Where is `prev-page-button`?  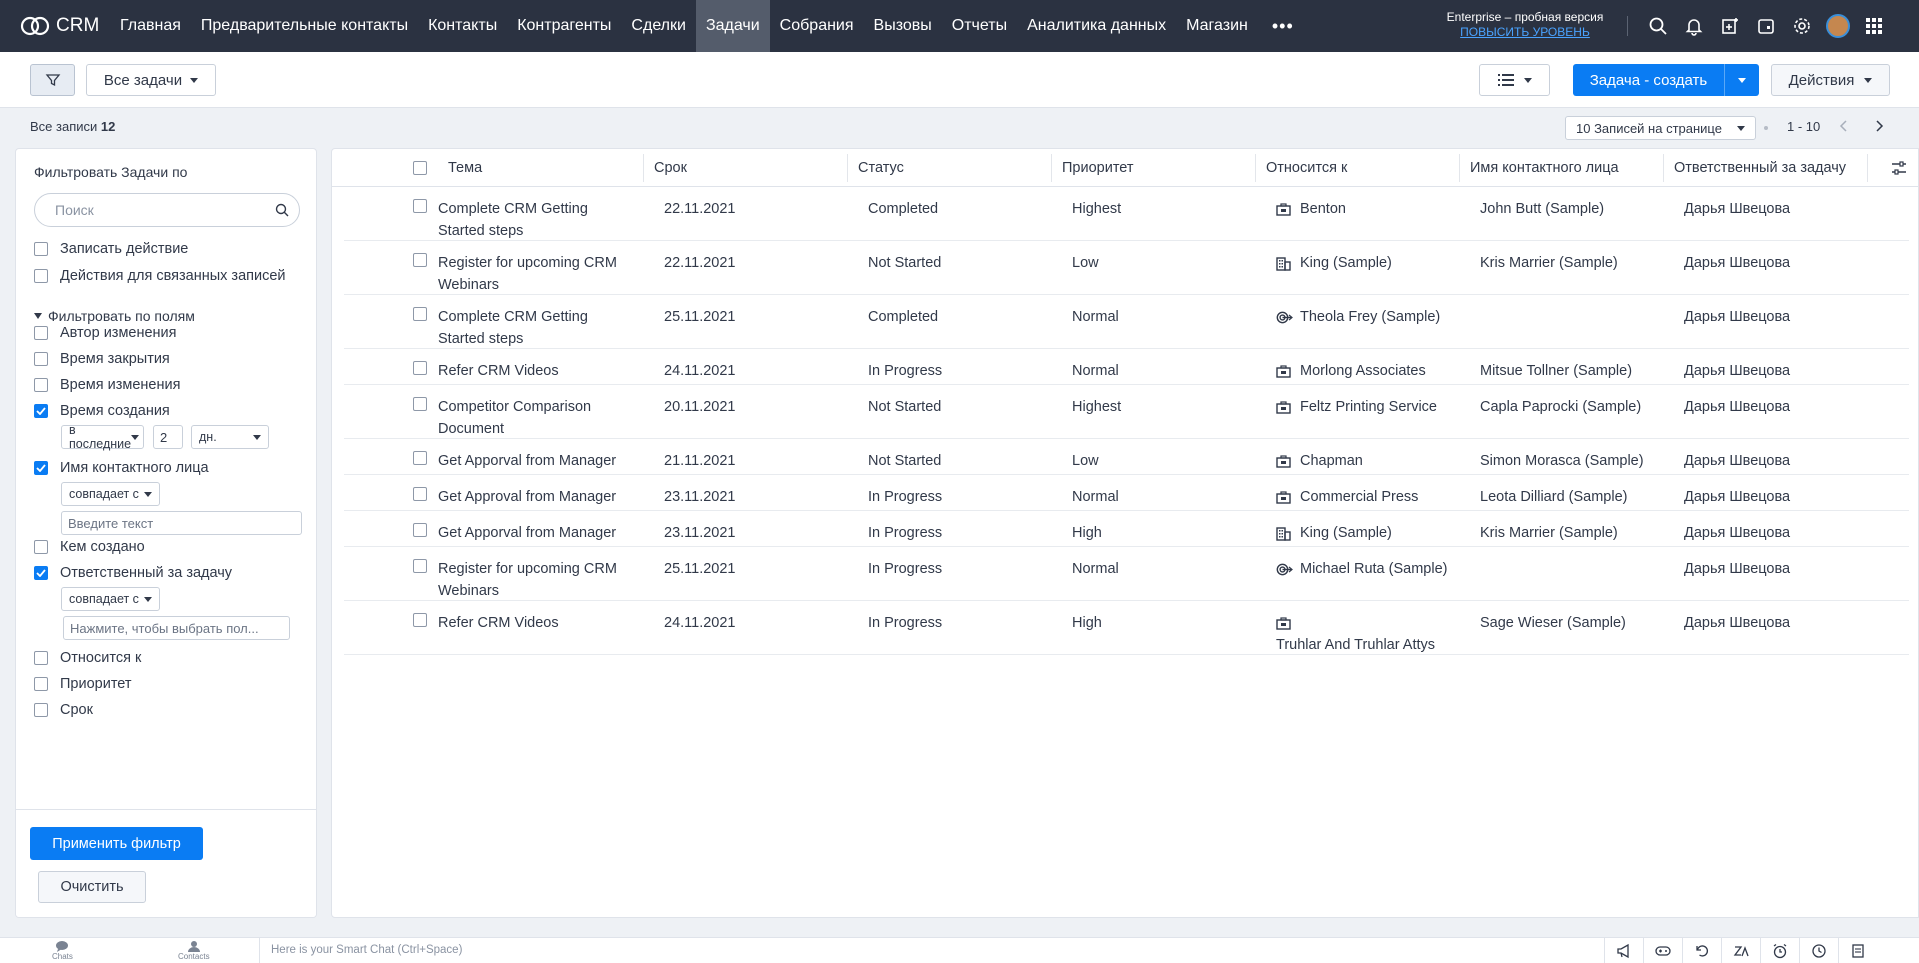 prev-page-button is located at coordinates (1844, 126).